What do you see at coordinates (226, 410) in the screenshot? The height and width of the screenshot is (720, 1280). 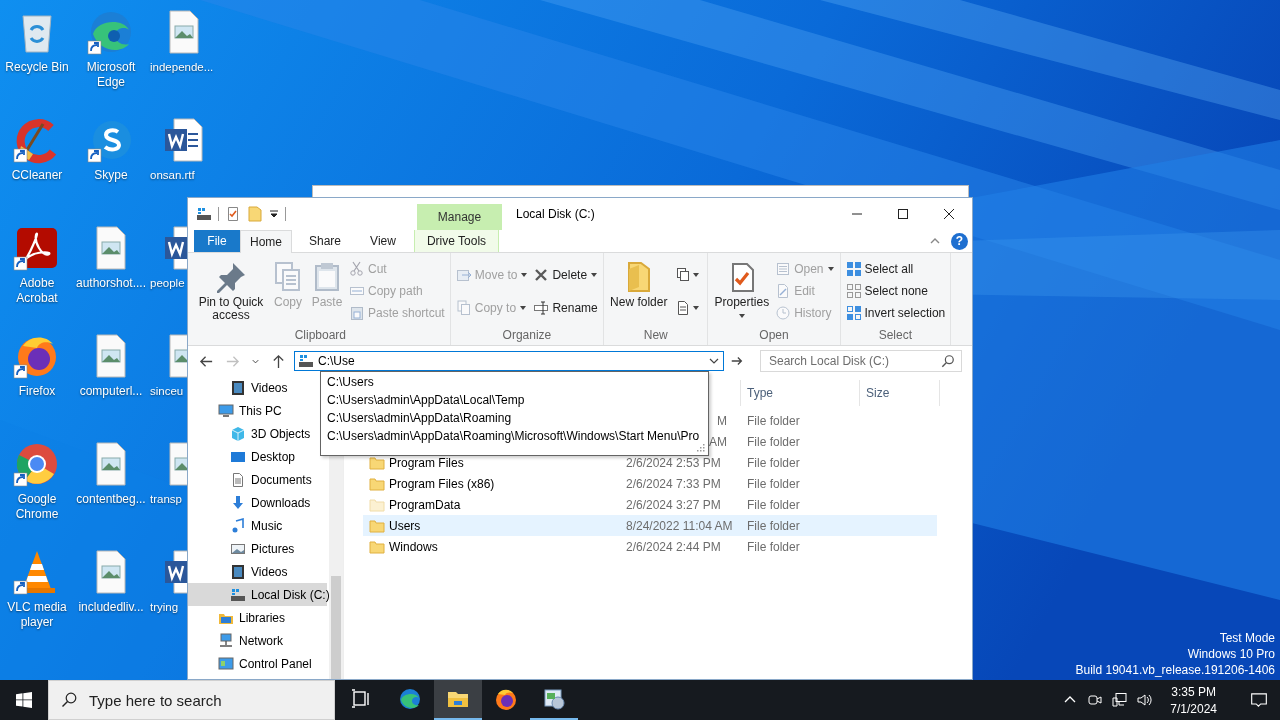 I see `monitor-icon` at bounding box center [226, 410].